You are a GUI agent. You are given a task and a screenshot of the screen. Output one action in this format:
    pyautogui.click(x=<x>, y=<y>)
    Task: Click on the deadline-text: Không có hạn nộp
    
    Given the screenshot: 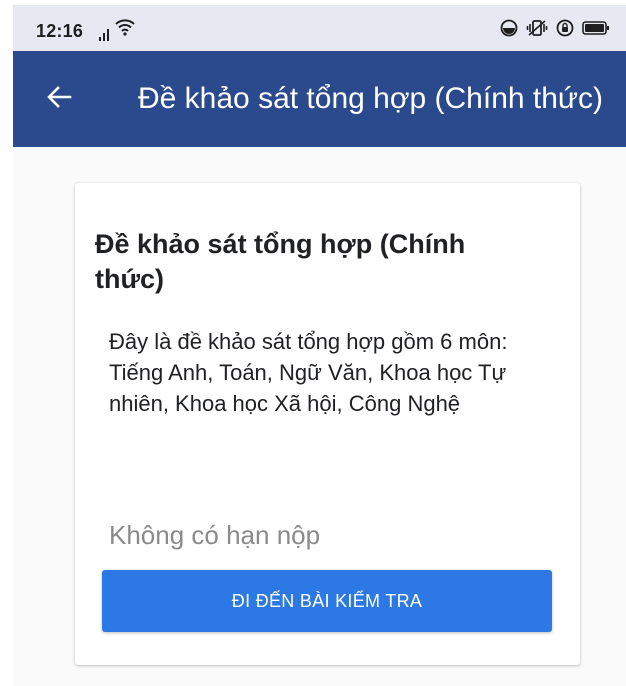 What is the action you would take?
    pyautogui.click(x=215, y=535)
    